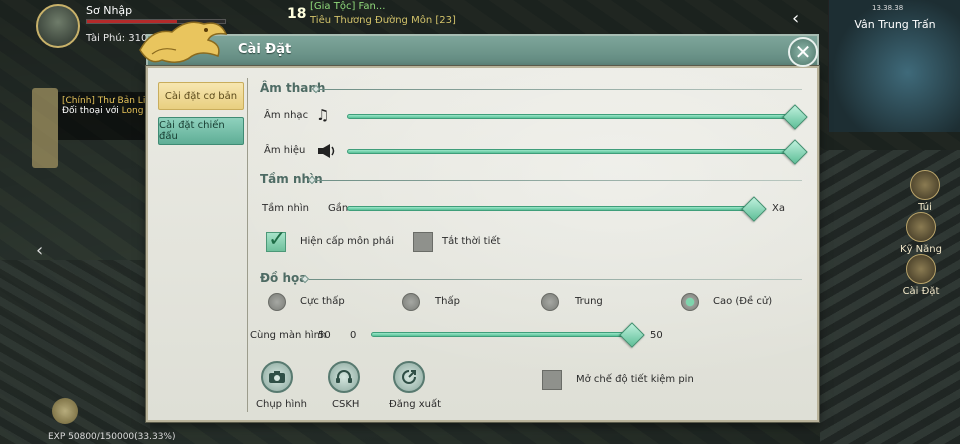 This screenshot has width=960, height=444. Describe the element at coordinates (285, 150) in the screenshot. I see `effects-label: Âm hiệu` at that location.